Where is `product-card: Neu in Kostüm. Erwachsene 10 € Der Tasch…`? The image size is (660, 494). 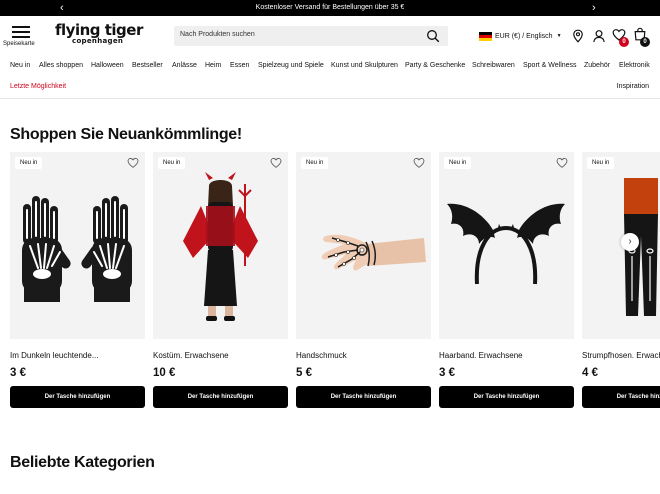
product-card: Neu in Kostüm. Erwachsene 10 € Der Tasch… is located at coordinates (220, 281).